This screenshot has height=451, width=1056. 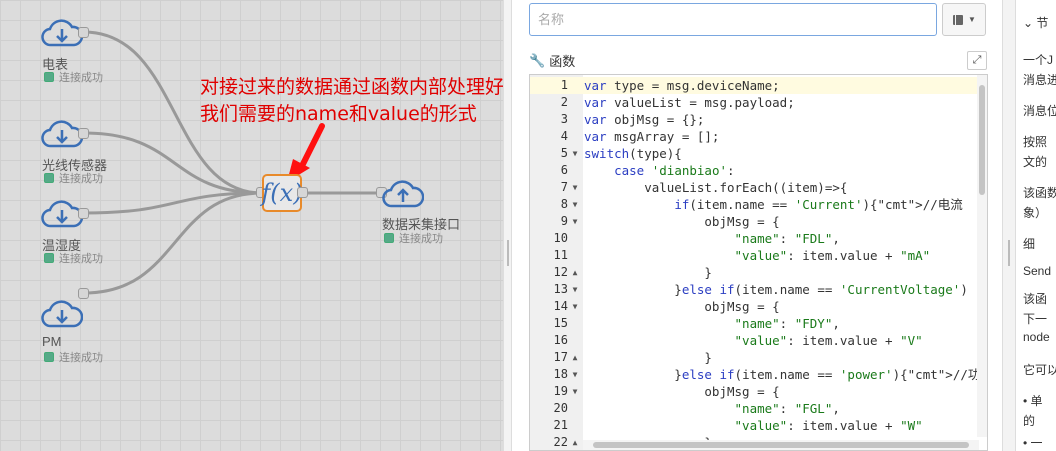 I want to click on info-header: ⌄ 节, so click(x=1035, y=22).